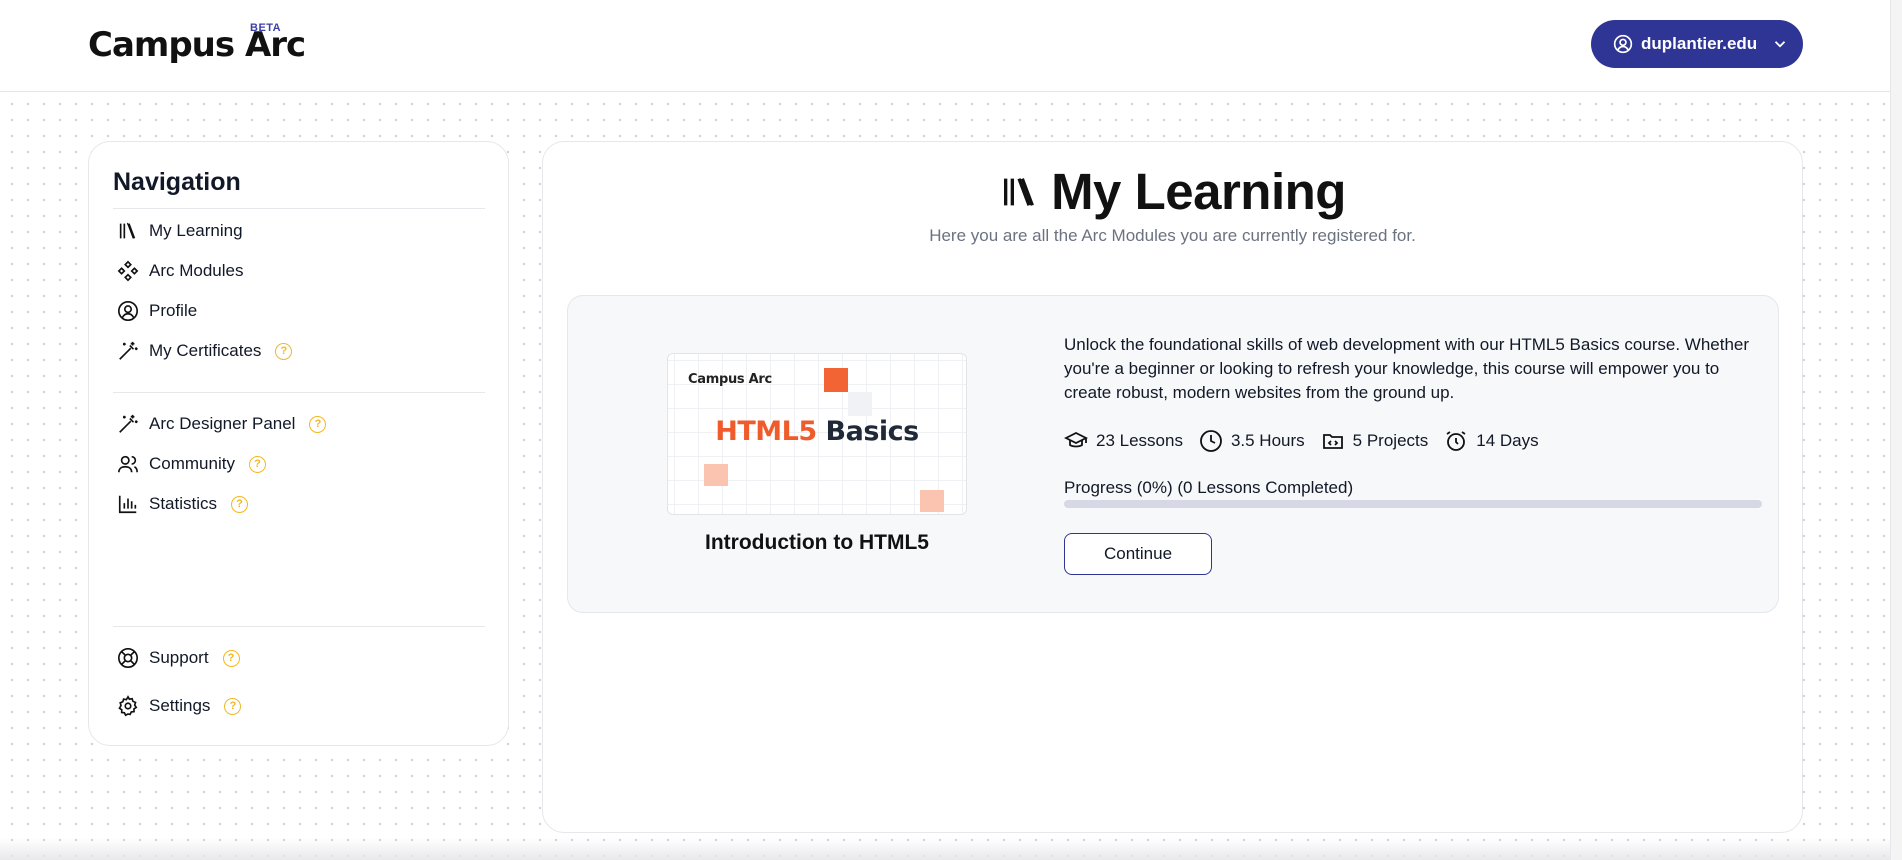  I want to click on page-title: My Learning, so click(1198, 191).